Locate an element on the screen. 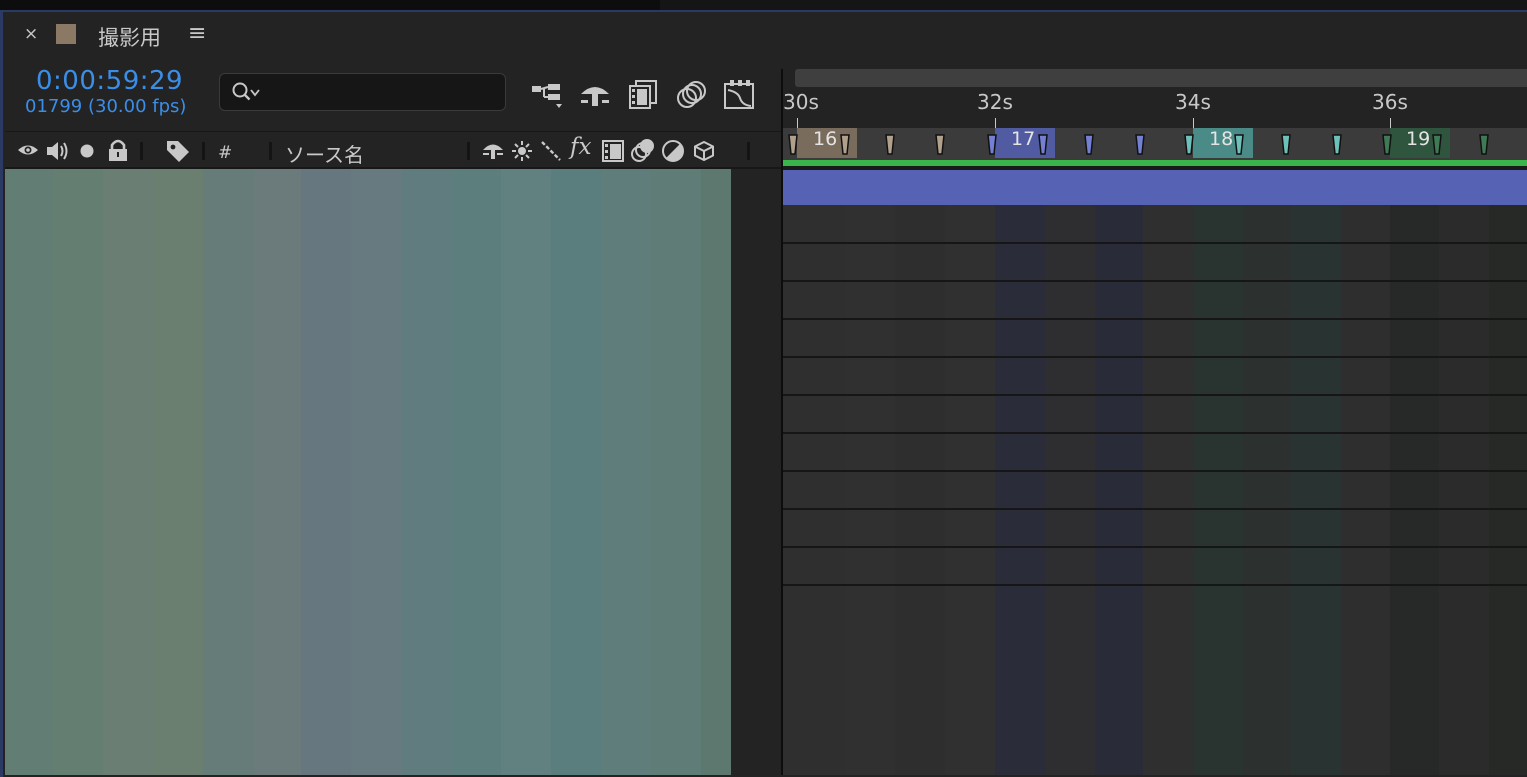  marker-track: 16 17 18 19 is located at coordinates (1155, 145).